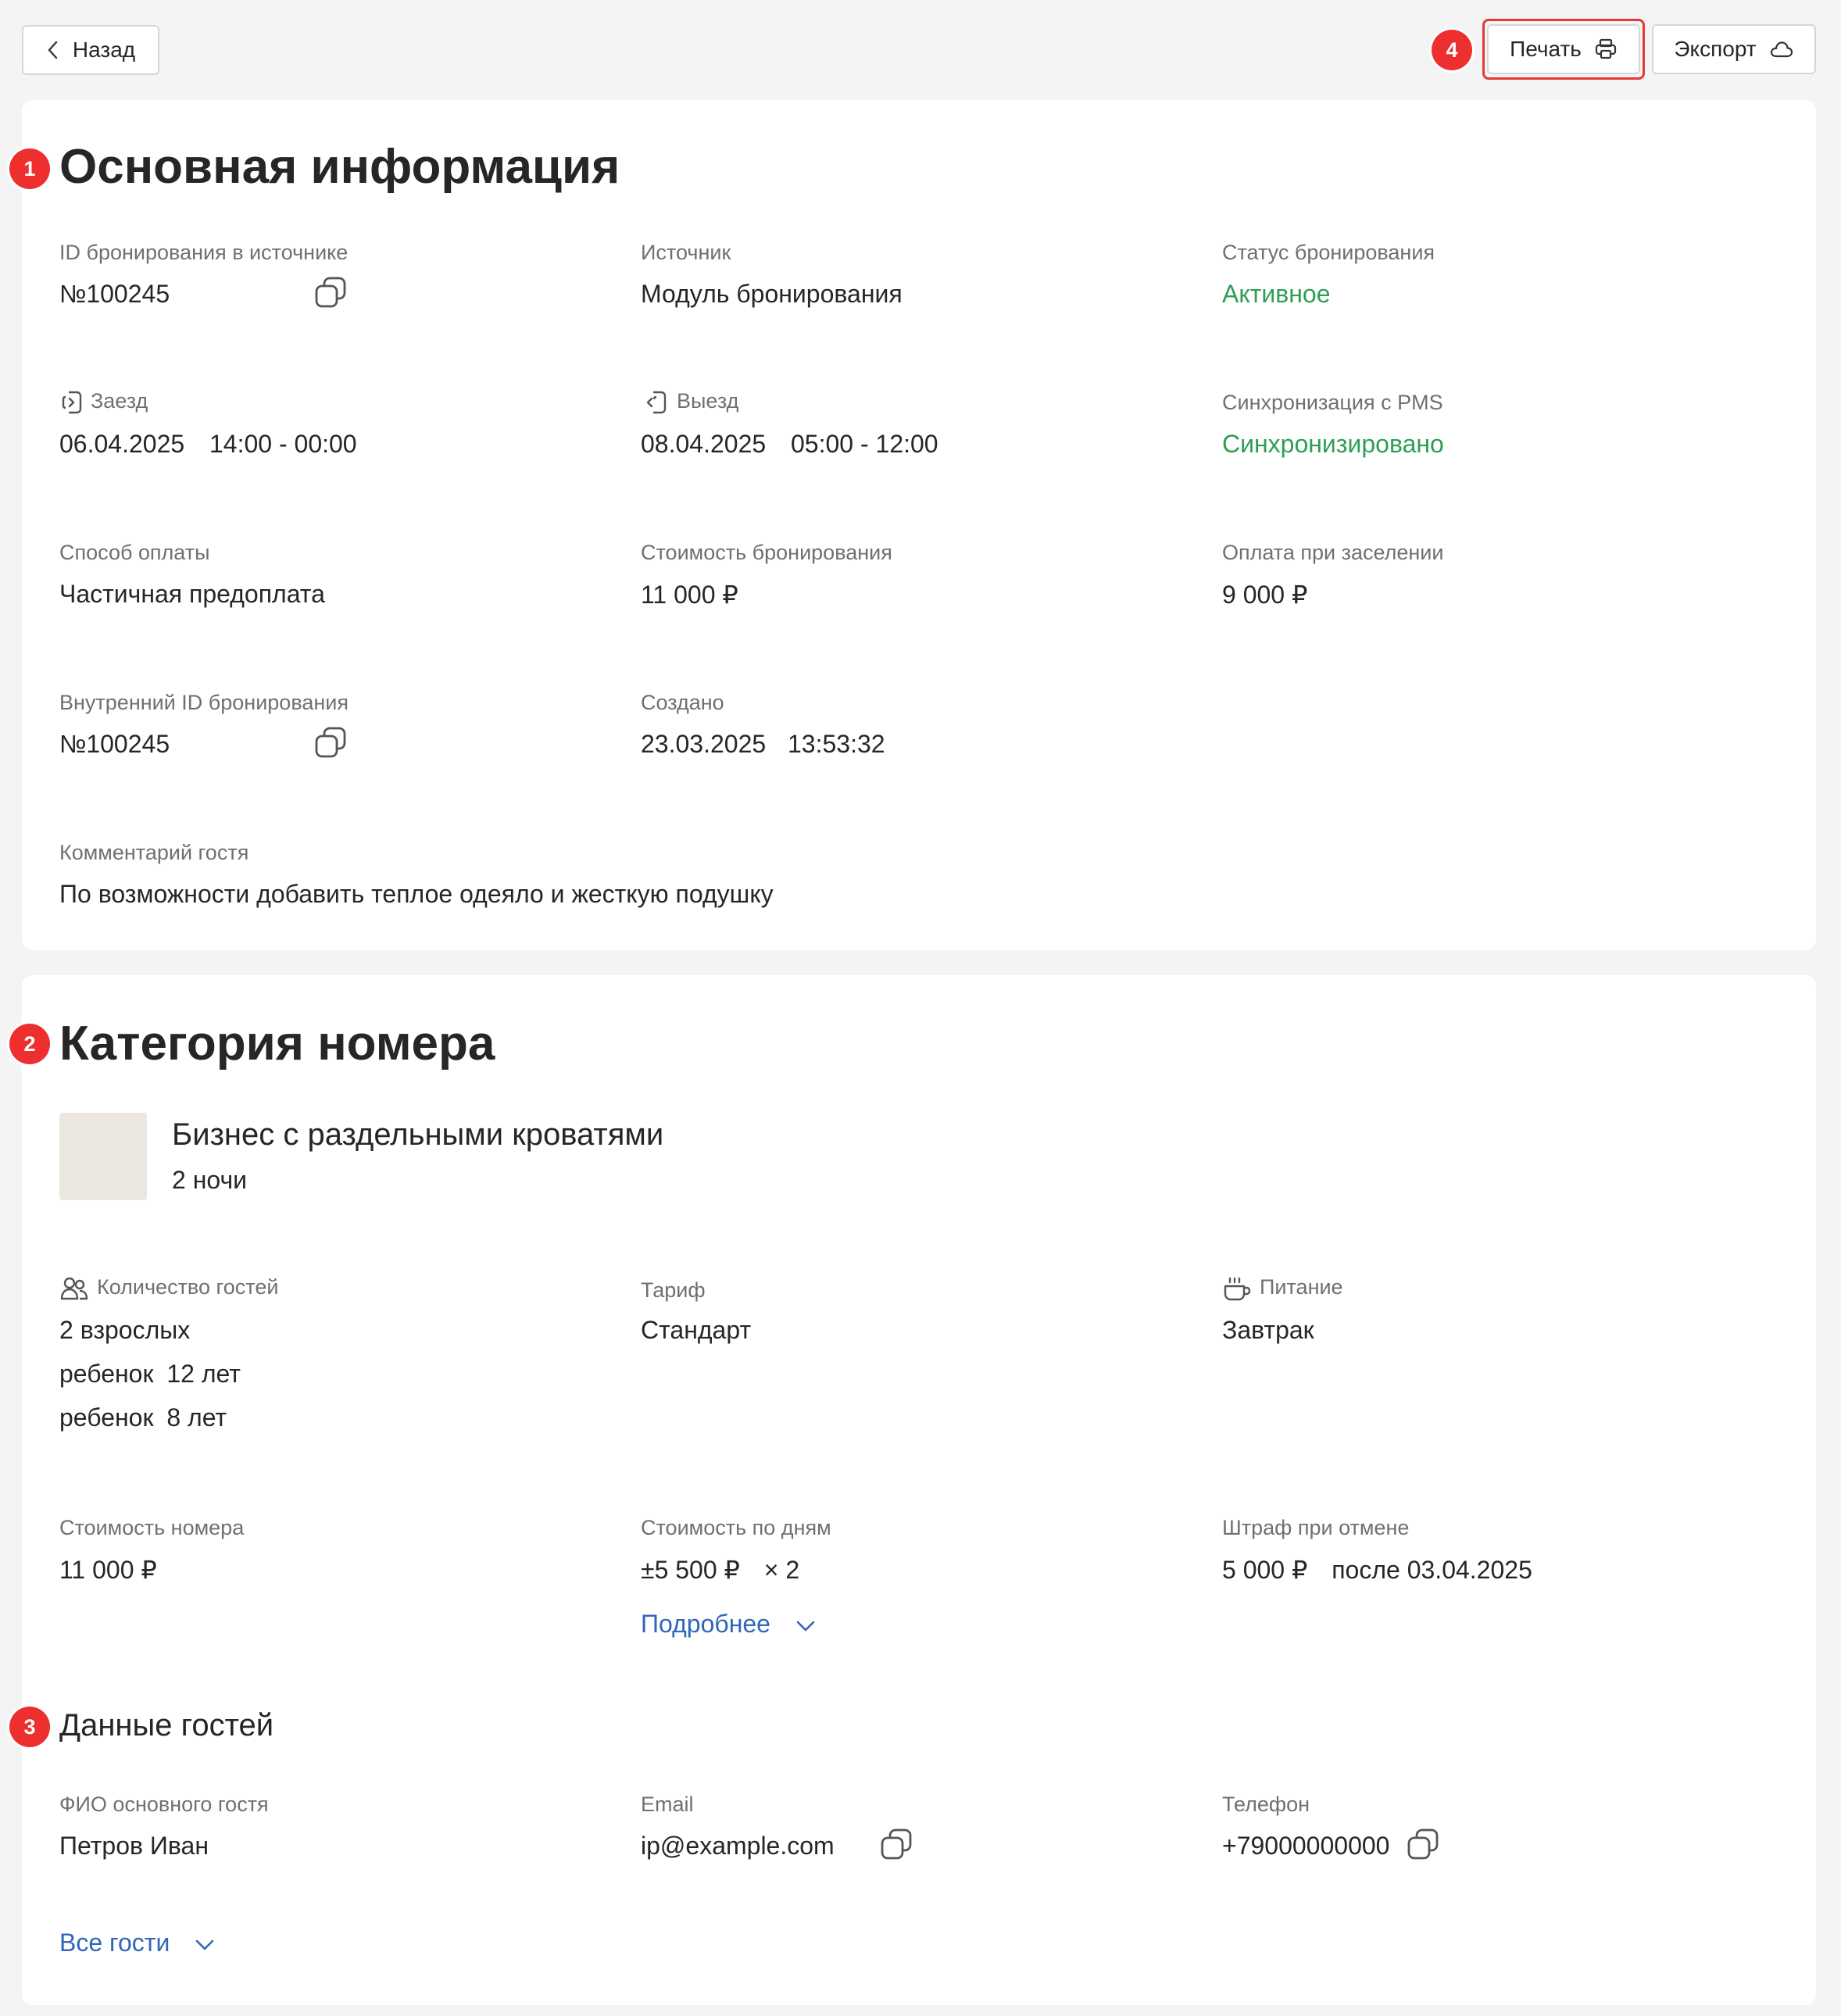 The image size is (1841, 2016). I want to click on checkout-label: Выезд, so click(708, 401).